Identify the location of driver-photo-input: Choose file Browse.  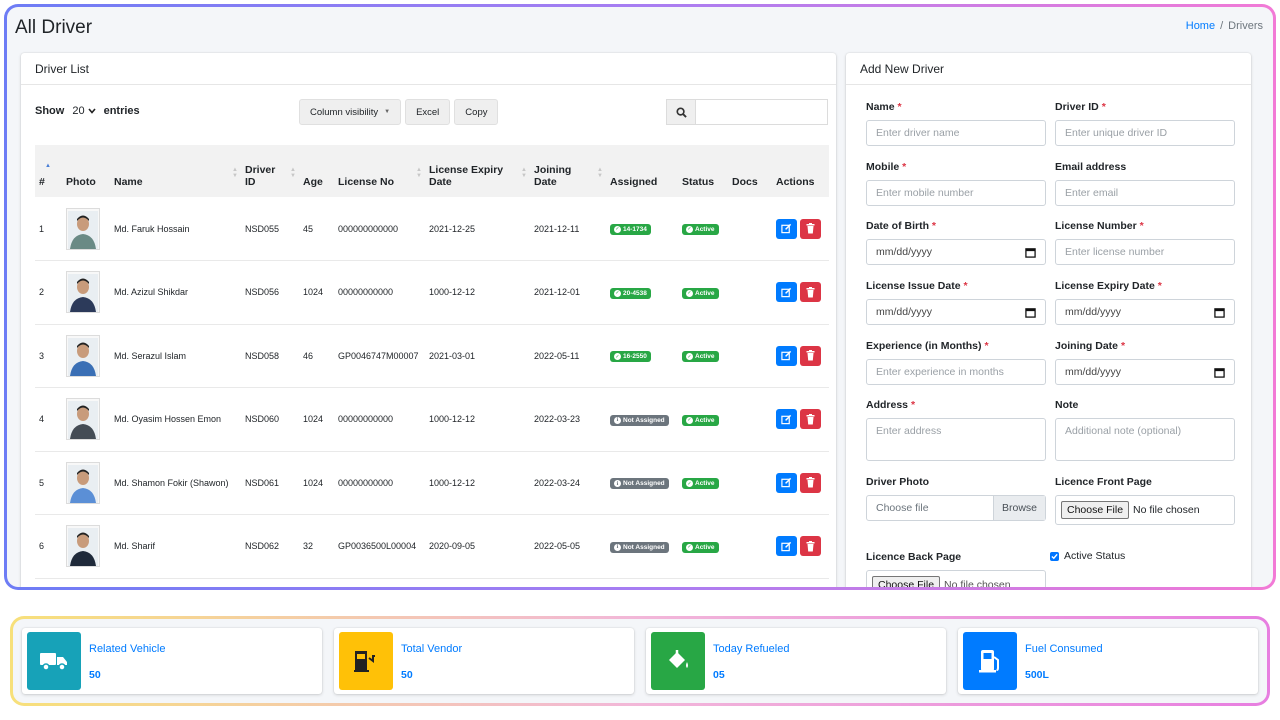
(956, 508).